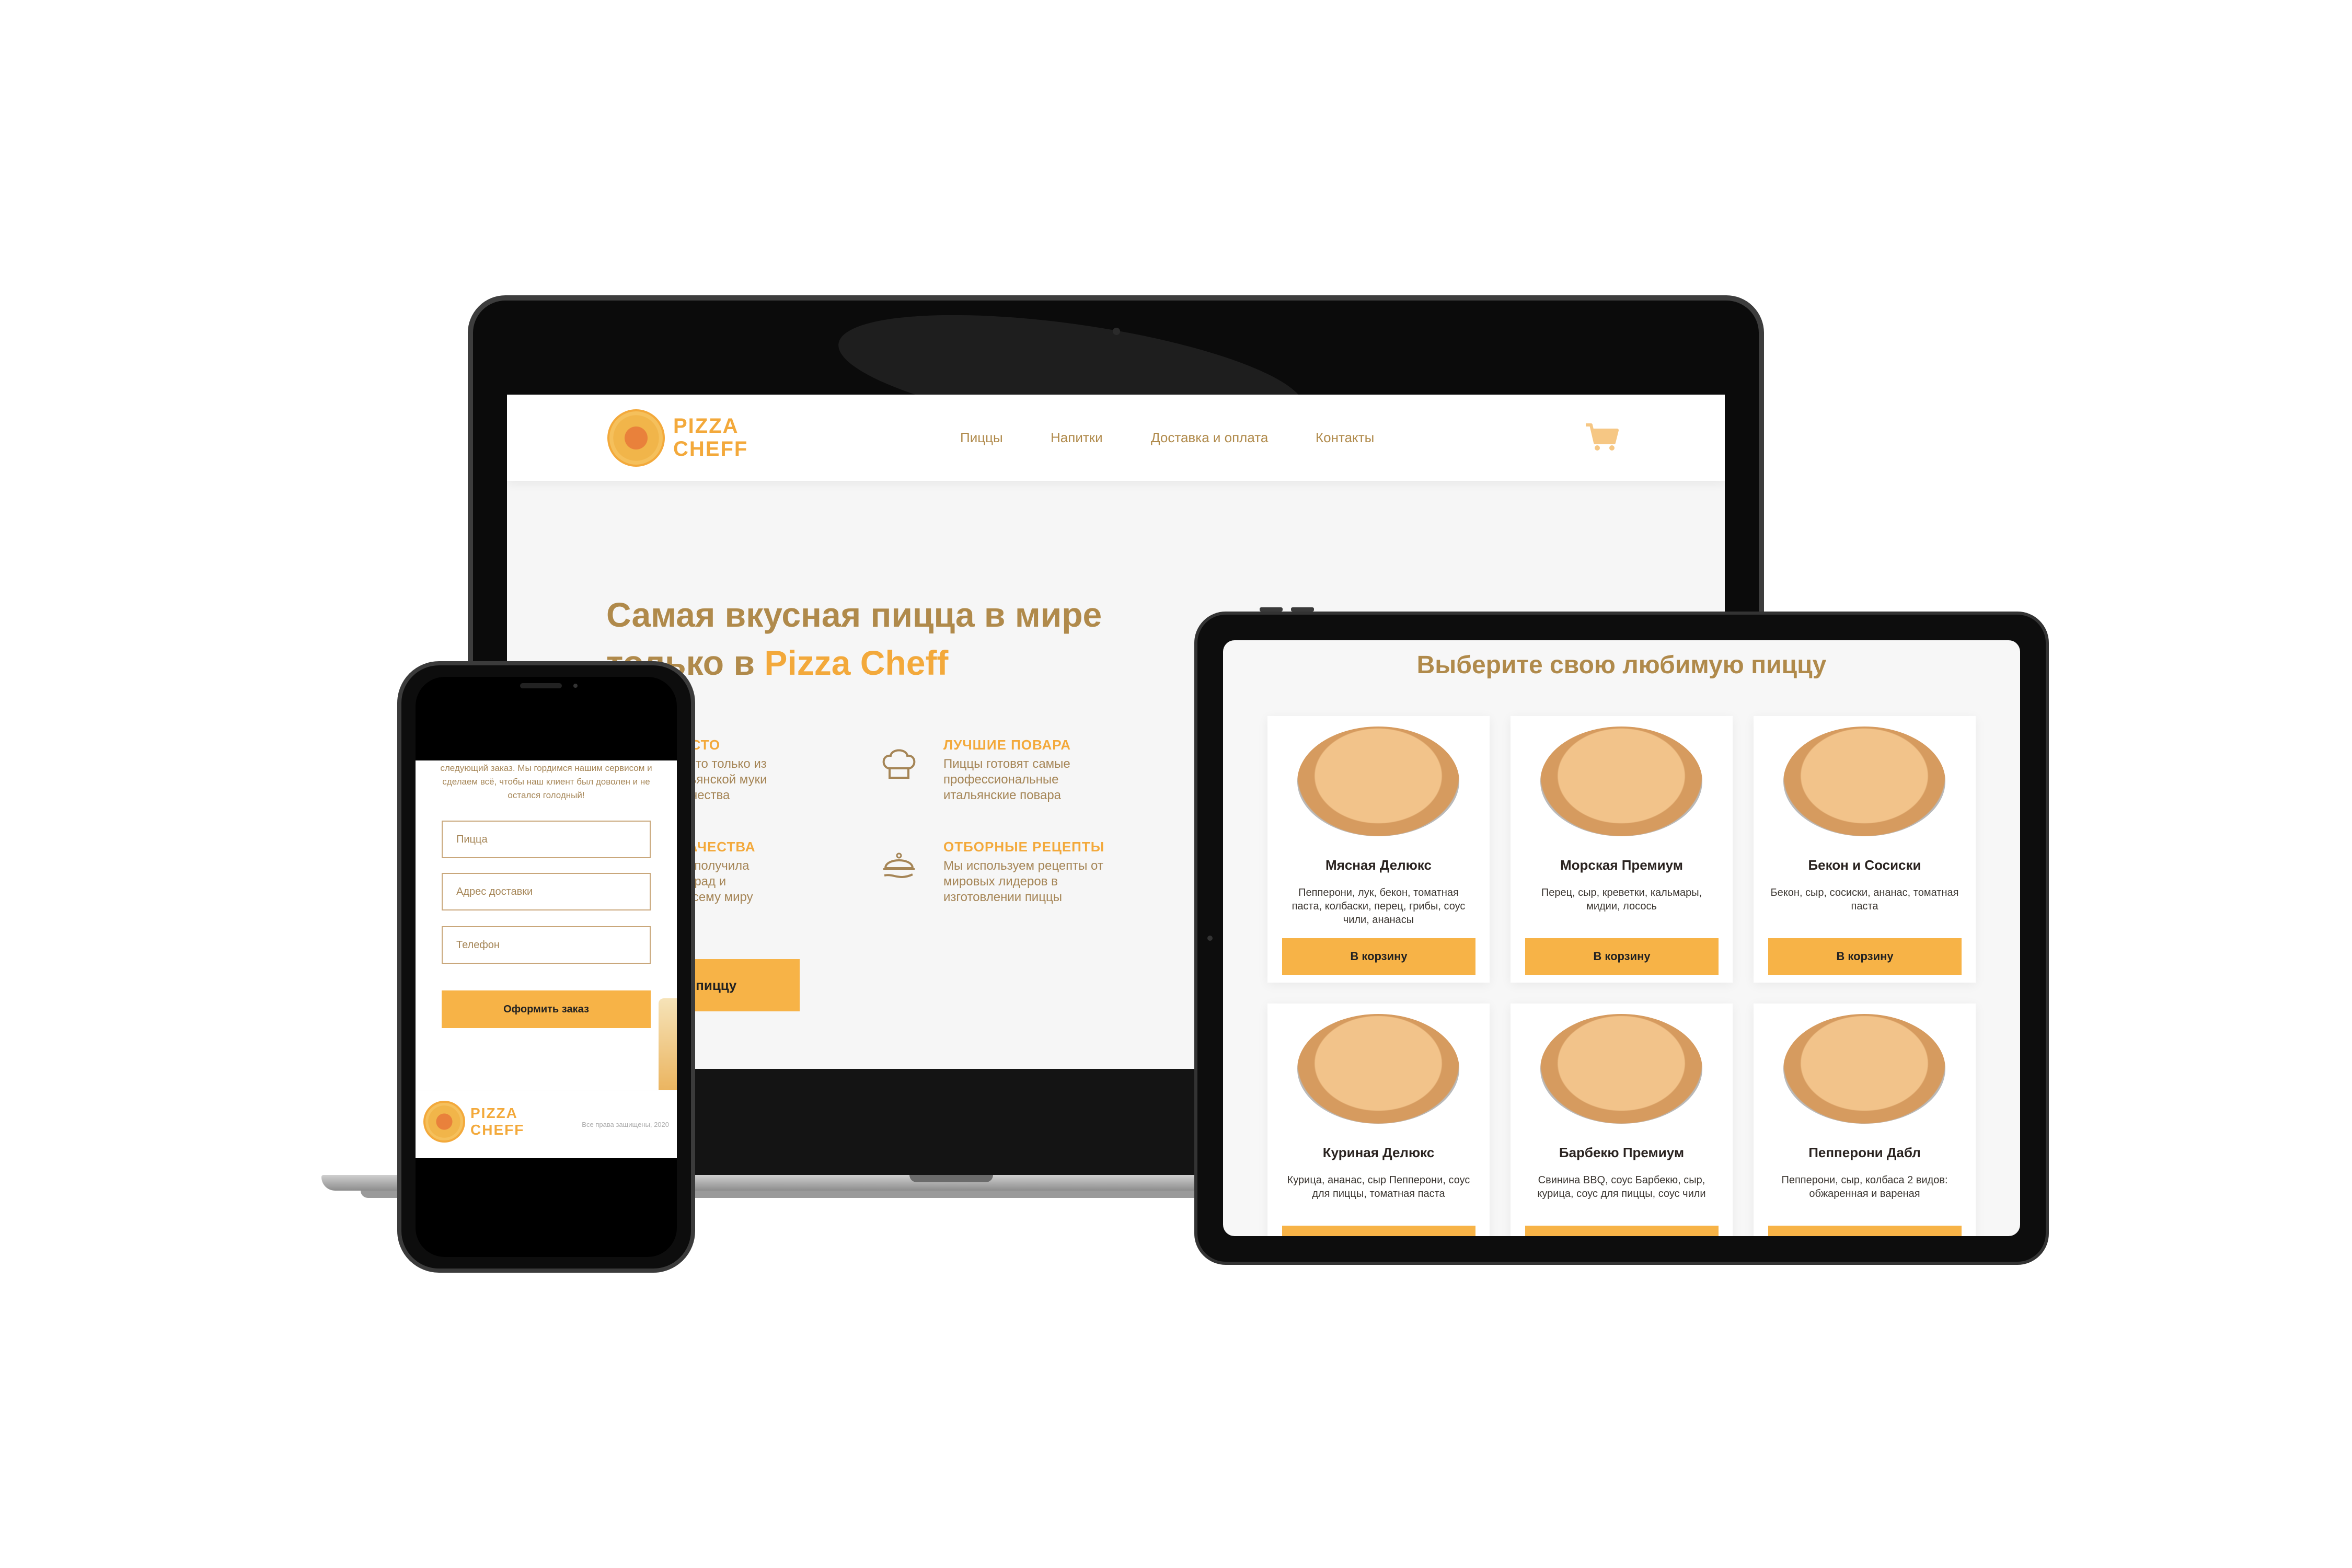 The image size is (2352, 1568). I want to click on feature-title: ОТБОРНЫЕ РЕЦЕПТЫ, so click(1024, 847).